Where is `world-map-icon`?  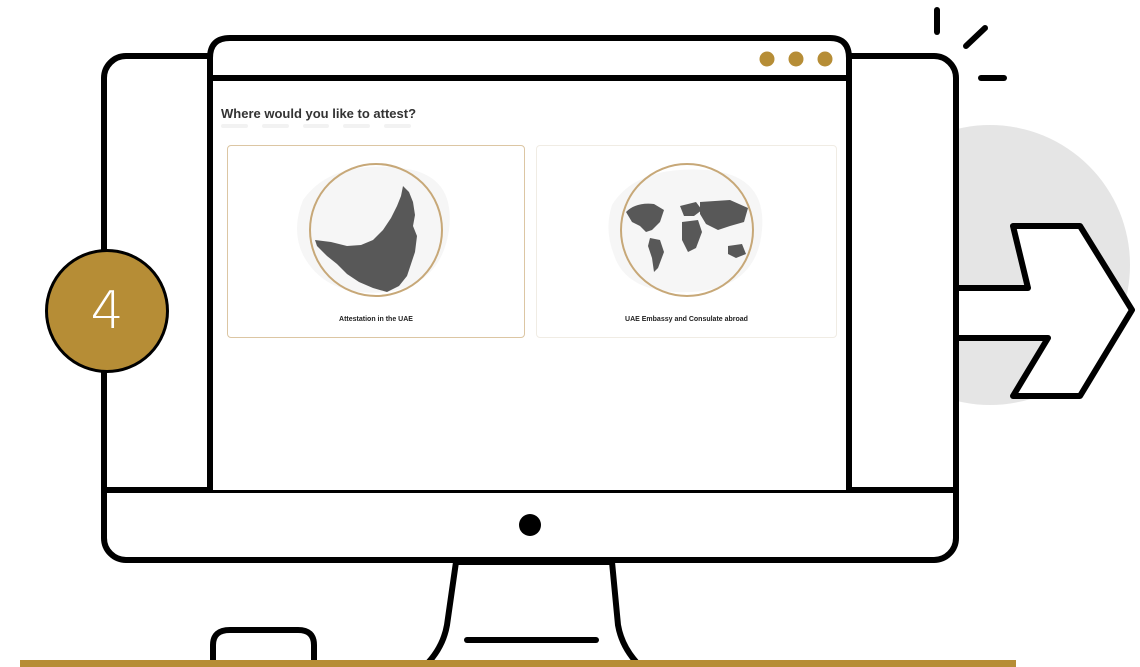
world-map-icon is located at coordinates (684, 230).